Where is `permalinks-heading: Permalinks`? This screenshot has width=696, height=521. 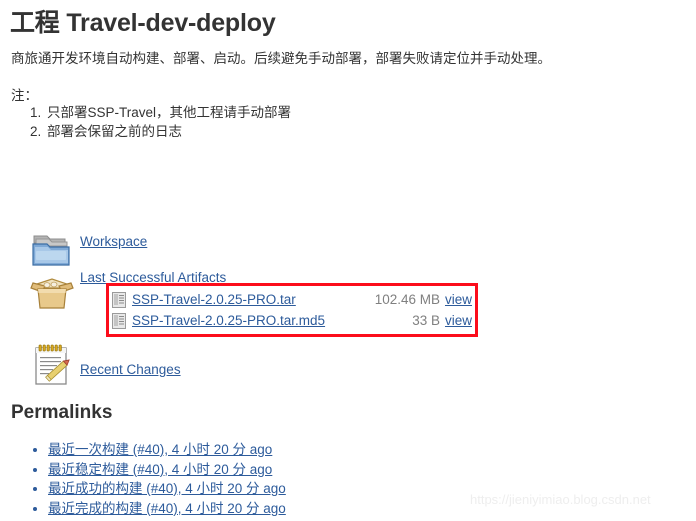 permalinks-heading: Permalinks is located at coordinates (62, 412).